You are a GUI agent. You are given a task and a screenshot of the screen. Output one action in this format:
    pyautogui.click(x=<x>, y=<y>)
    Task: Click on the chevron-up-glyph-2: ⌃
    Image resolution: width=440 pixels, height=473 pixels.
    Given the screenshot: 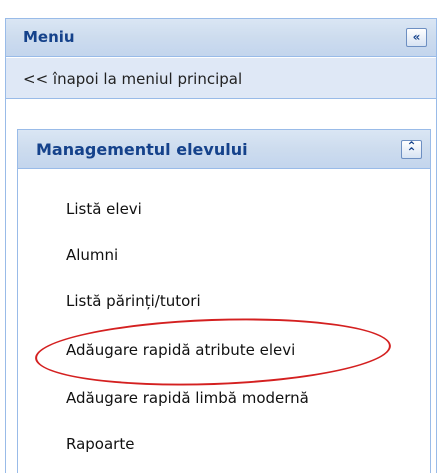 What is the action you would take?
    pyautogui.click(x=411, y=152)
    